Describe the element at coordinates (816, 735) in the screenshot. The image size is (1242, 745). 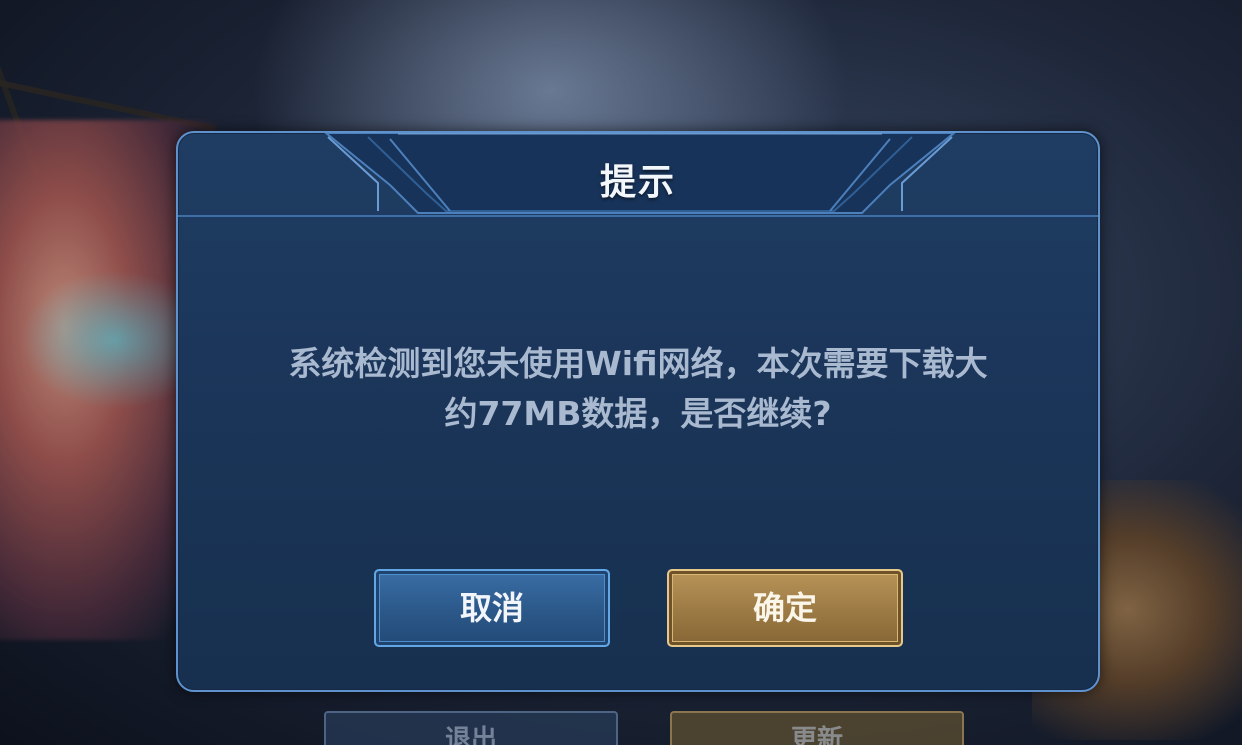
I see `background-update-label: 更新` at that location.